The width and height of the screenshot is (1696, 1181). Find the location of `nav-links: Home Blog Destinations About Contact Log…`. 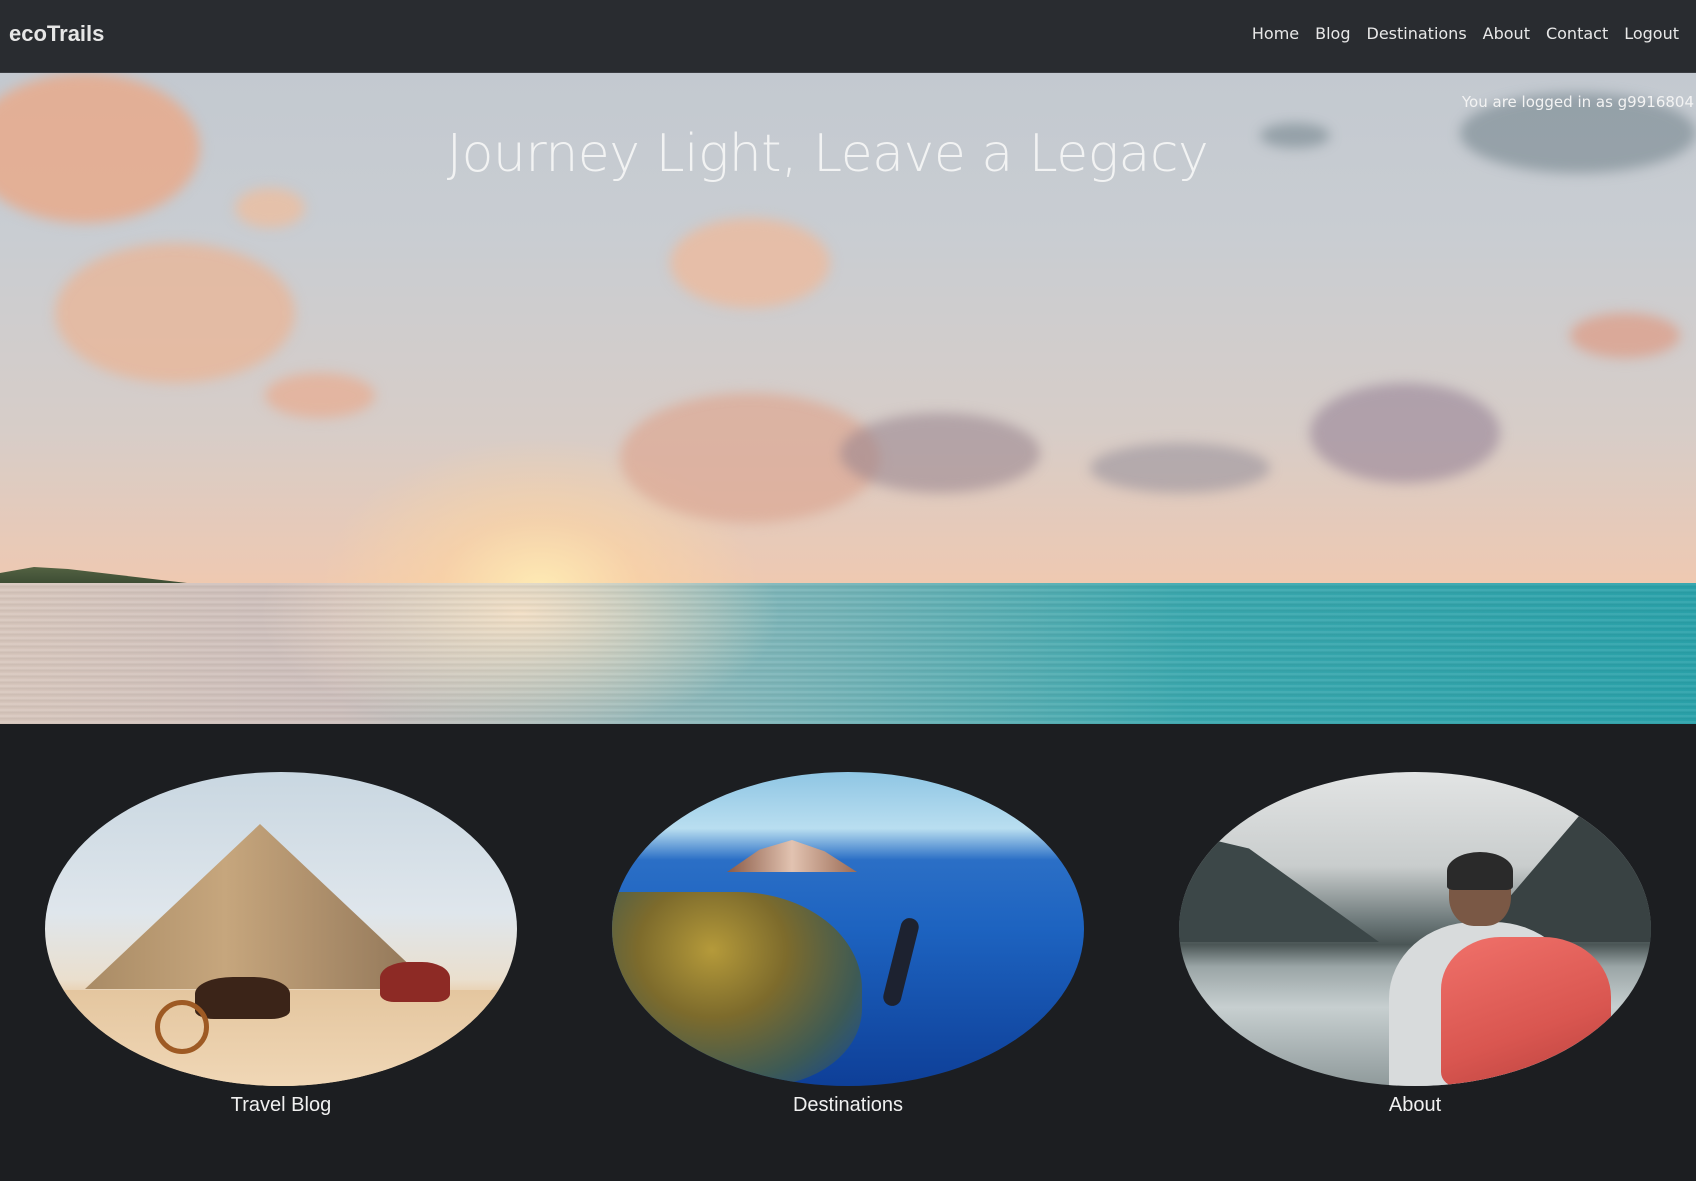

nav-links: Home Blog Destinations About Contact Log… is located at coordinates (1465, 33).